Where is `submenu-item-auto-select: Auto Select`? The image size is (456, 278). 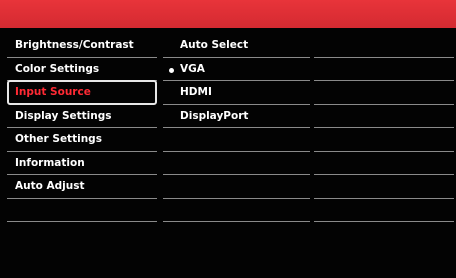
submenu-item-auto-select: Auto Select is located at coordinates (236, 46).